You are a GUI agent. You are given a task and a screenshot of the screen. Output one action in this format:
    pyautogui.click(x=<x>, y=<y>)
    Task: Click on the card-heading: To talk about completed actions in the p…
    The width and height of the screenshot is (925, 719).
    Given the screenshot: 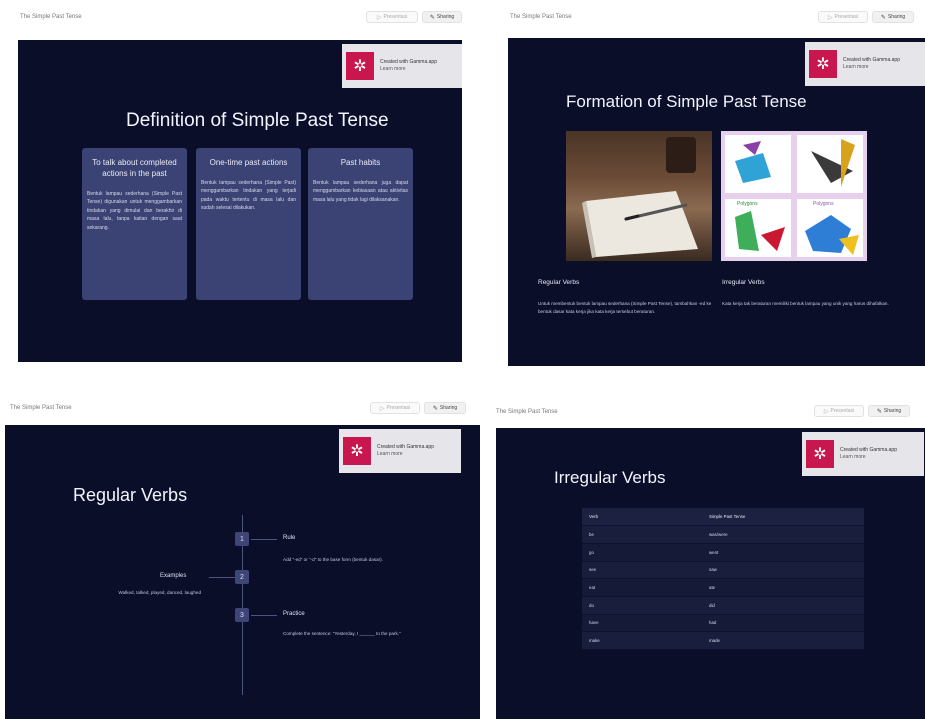 What is the action you would take?
    pyautogui.click(x=134, y=168)
    